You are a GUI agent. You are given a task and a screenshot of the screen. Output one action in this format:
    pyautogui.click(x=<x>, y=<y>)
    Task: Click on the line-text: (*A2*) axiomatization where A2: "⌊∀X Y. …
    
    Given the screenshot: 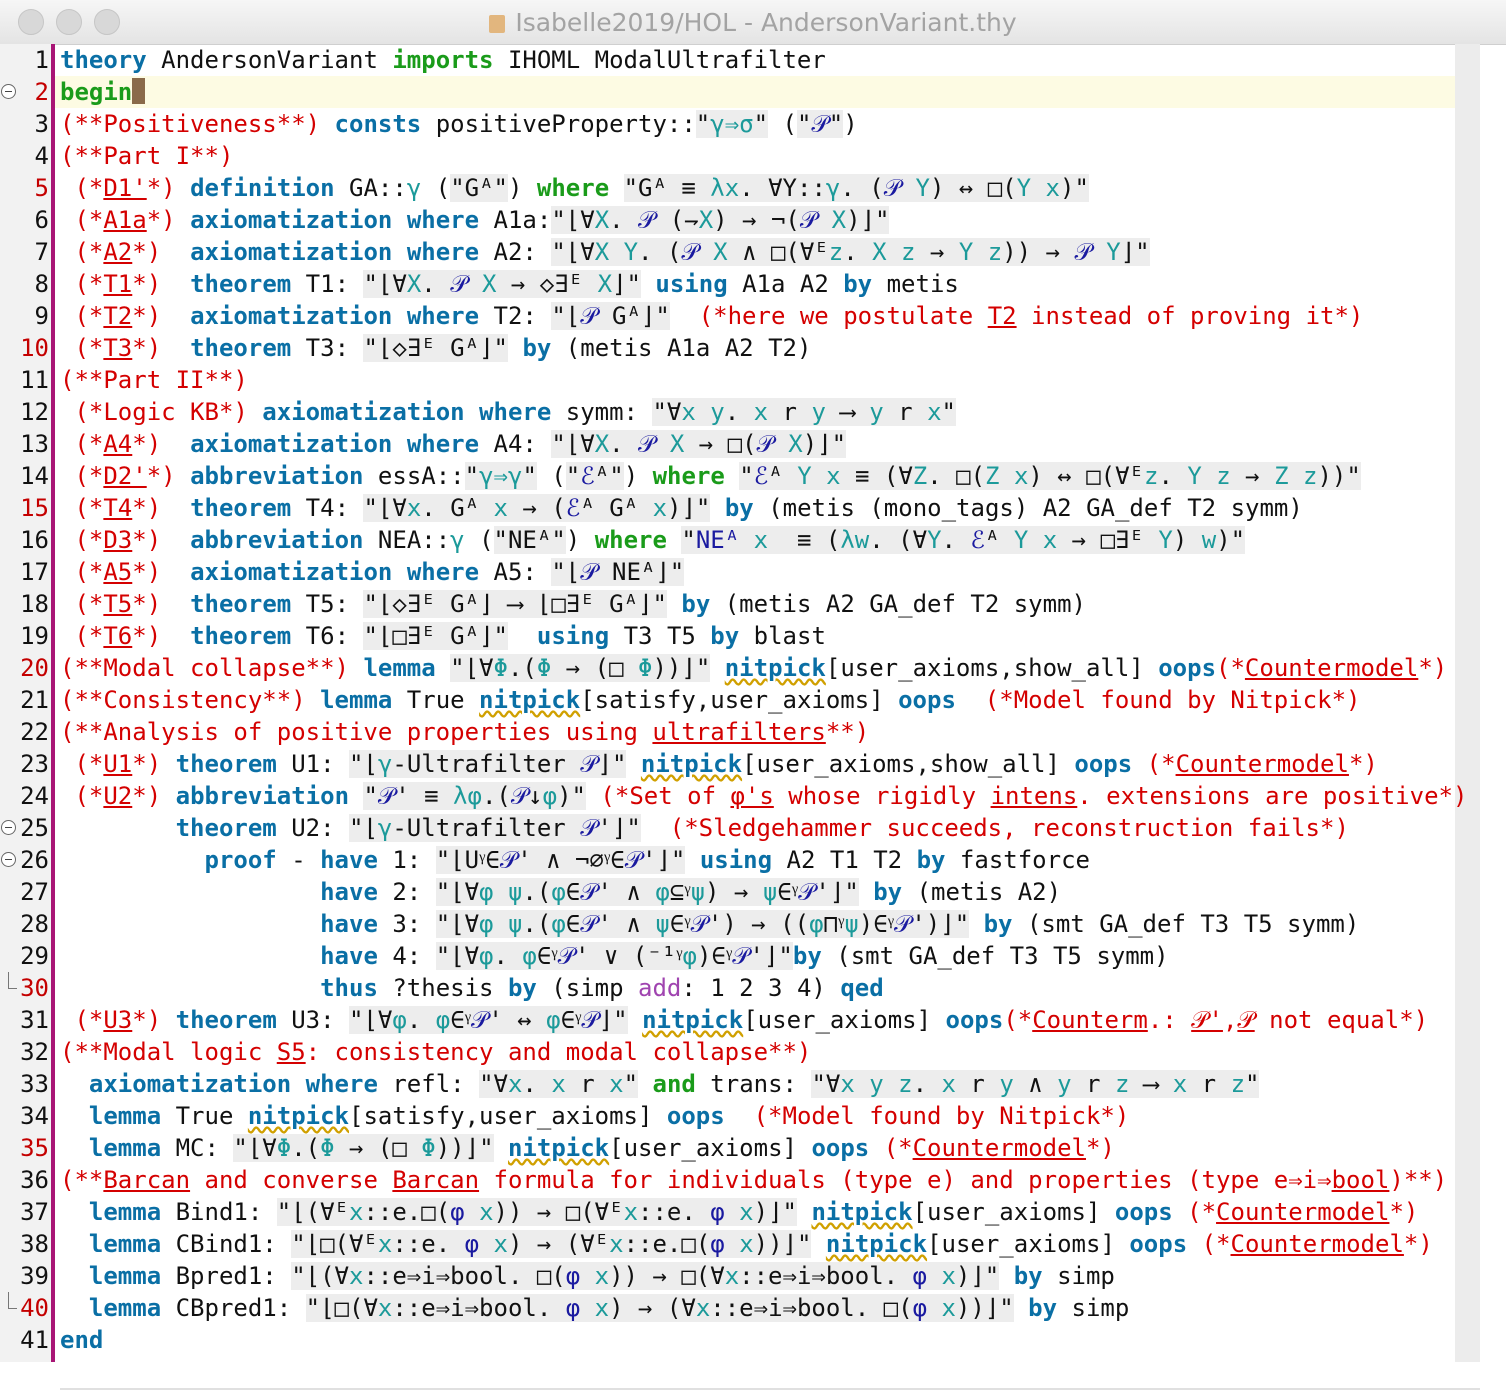 What is the action you would take?
    pyautogui.click(x=605, y=252)
    